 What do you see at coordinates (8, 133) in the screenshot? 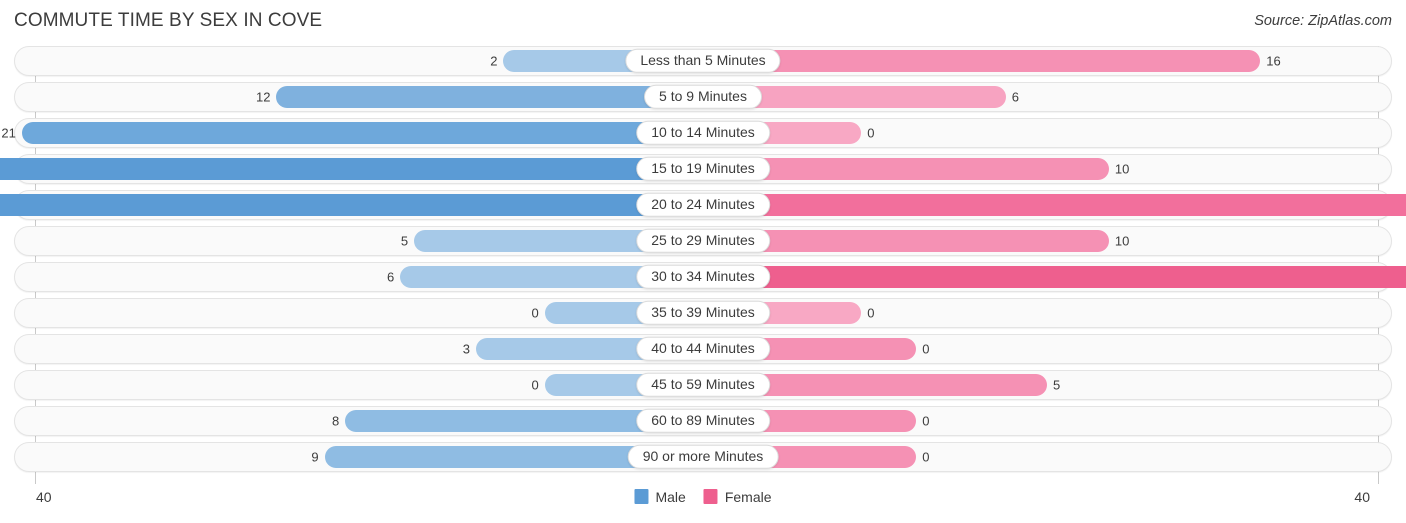
I see `bar-value-male: 21` at bounding box center [8, 133].